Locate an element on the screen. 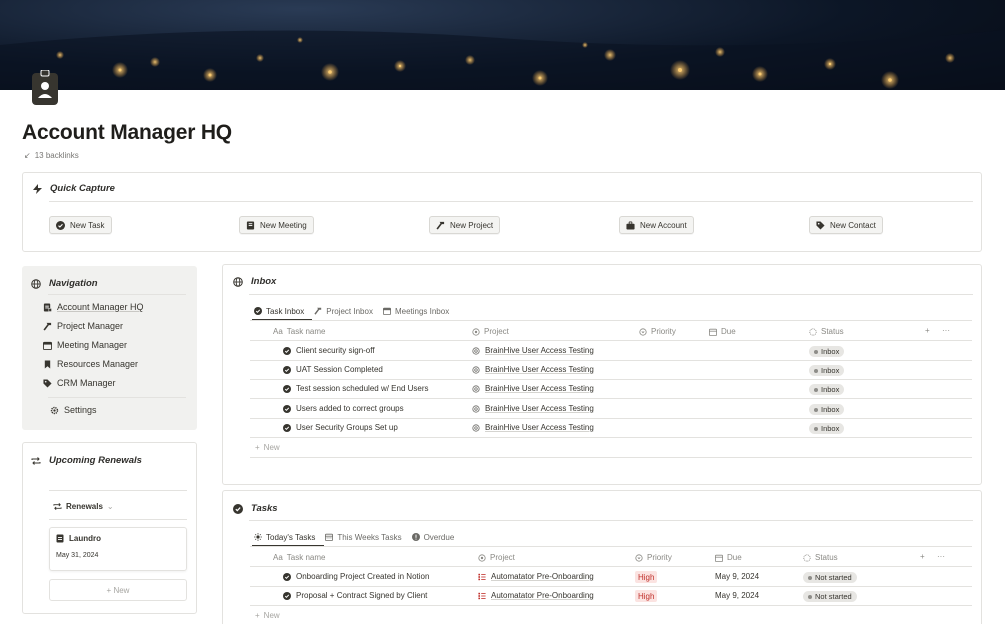 This screenshot has width=1005, height=624. nav-item-resources-manager: Resources Manager is located at coordinates (90, 364).